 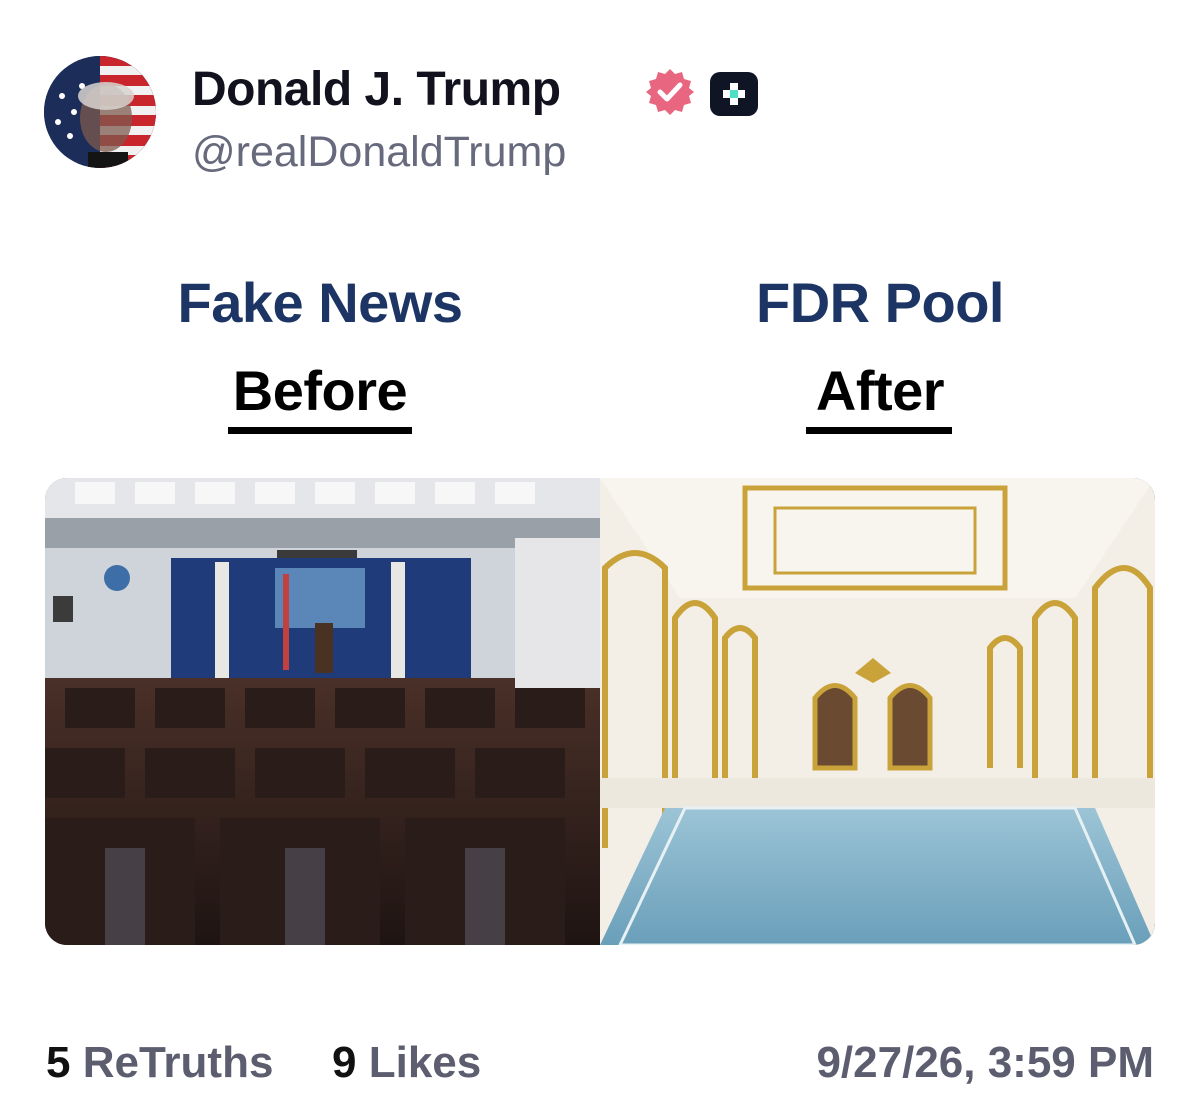 I want to click on author-handle: @realDonaldTrump, so click(x=379, y=152).